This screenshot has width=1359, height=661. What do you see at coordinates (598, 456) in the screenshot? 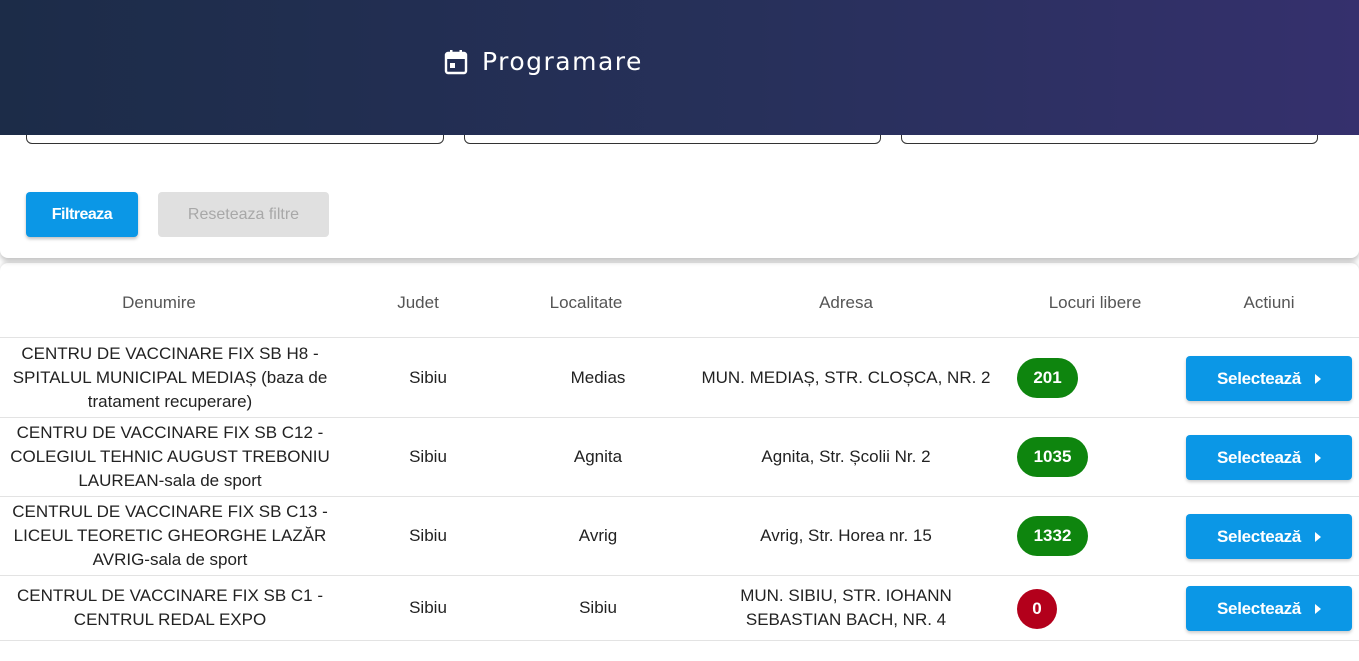
I see `cell-localitate: Agnita` at bounding box center [598, 456].